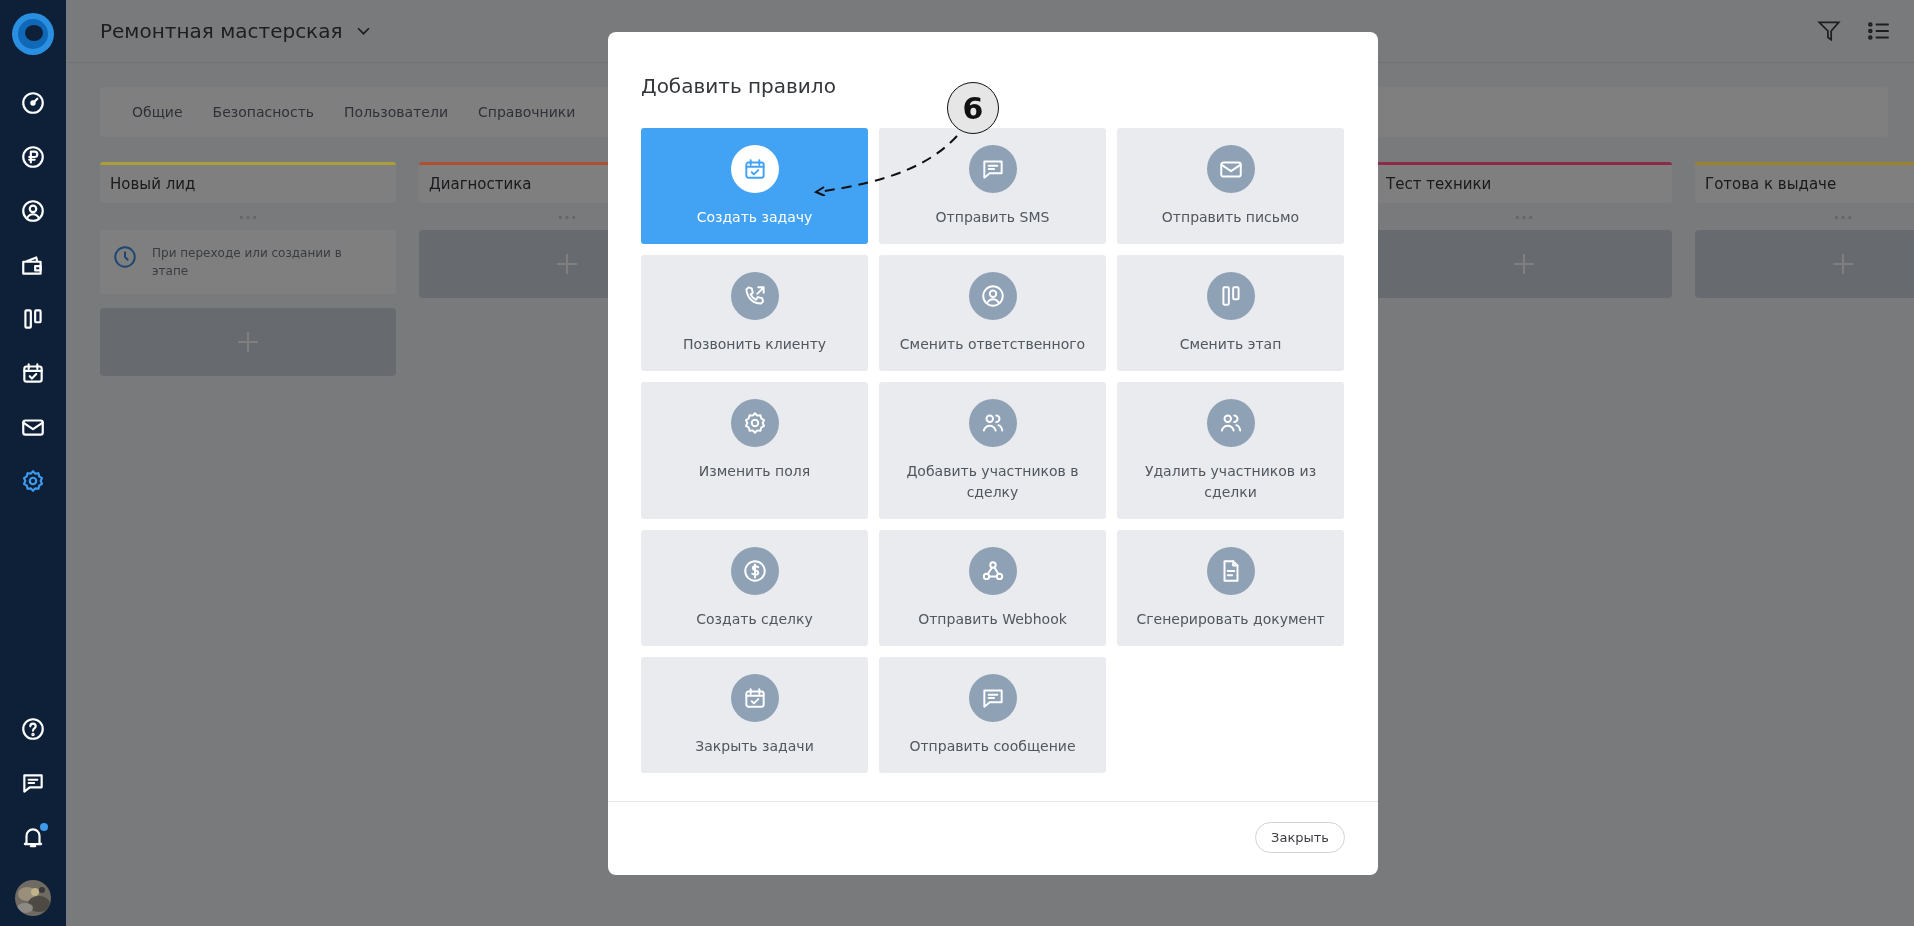 This screenshot has width=1914, height=926. What do you see at coordinates (248, 184) in the screenshot?
I see `column-header: Новый лид` at bounding box center [248, 184].